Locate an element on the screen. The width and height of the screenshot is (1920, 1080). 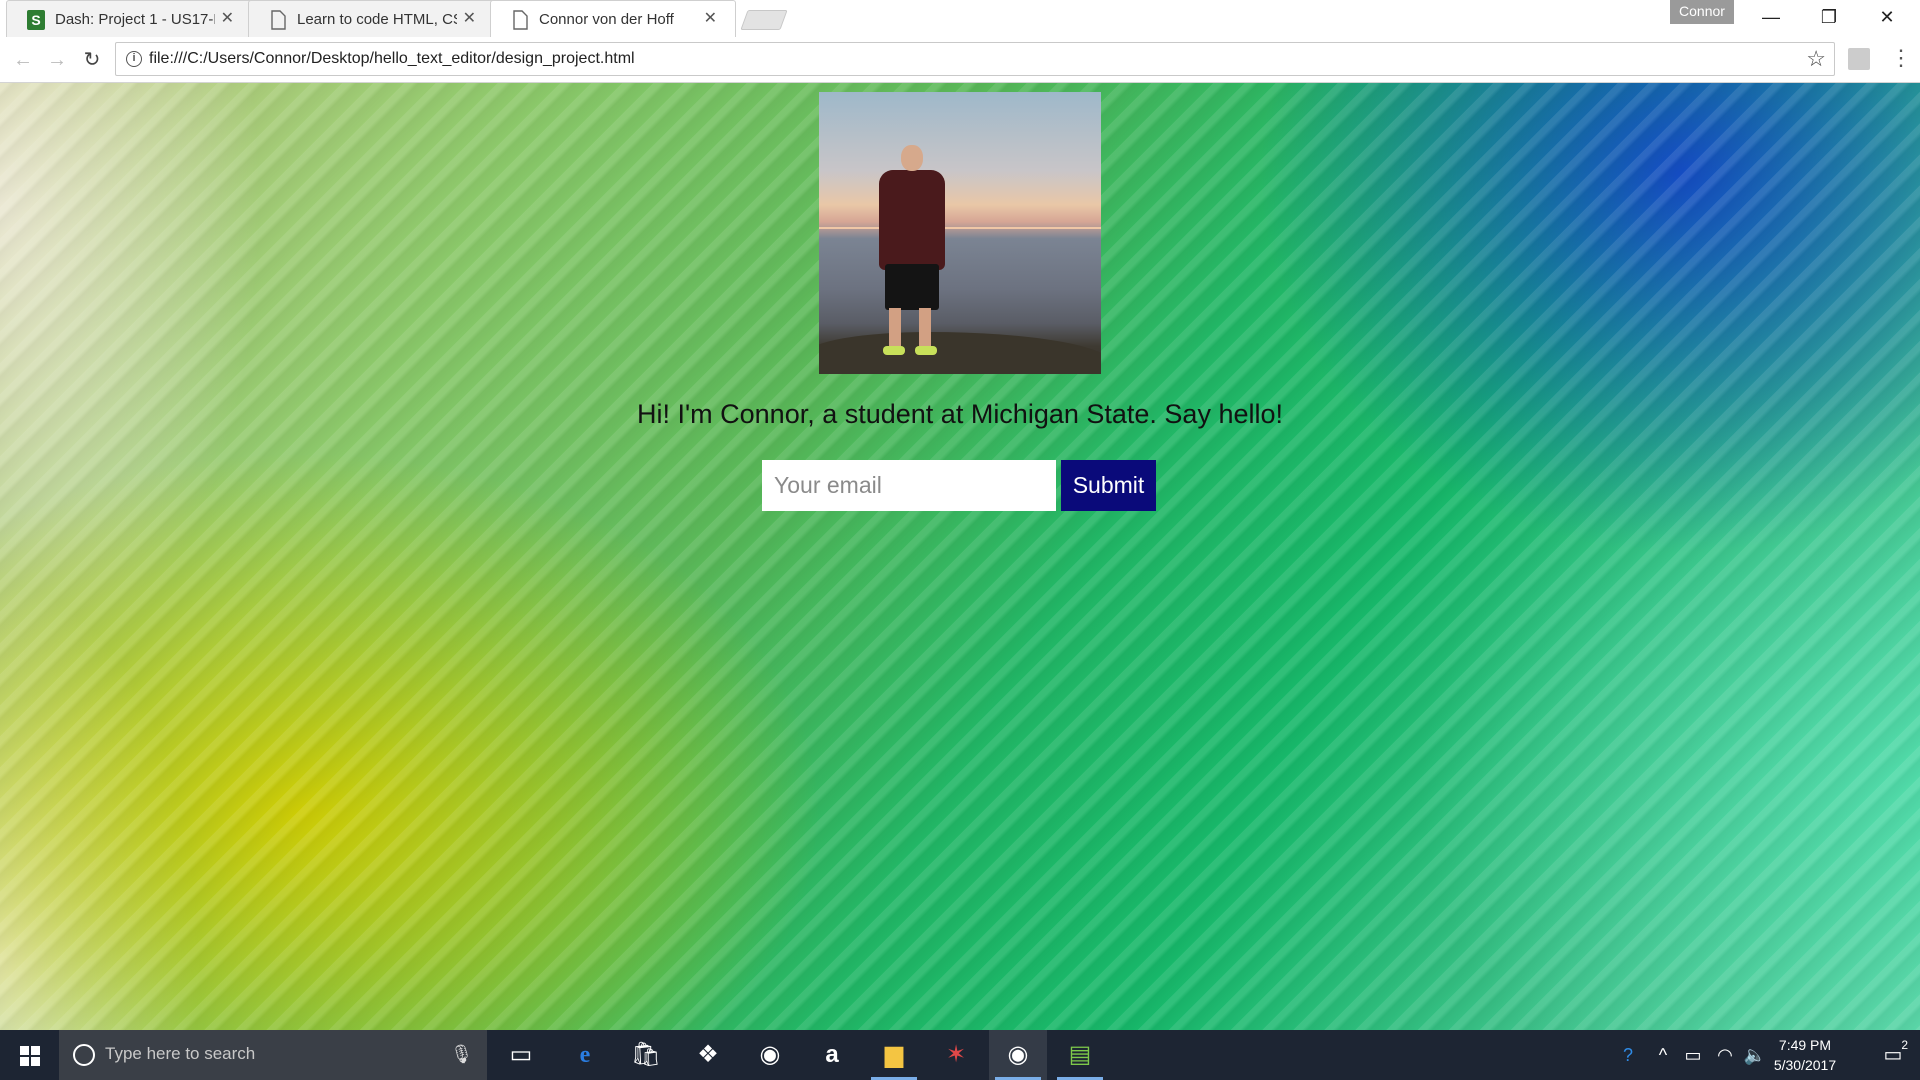
back-icon: ← is located at coordinates (23, 60).